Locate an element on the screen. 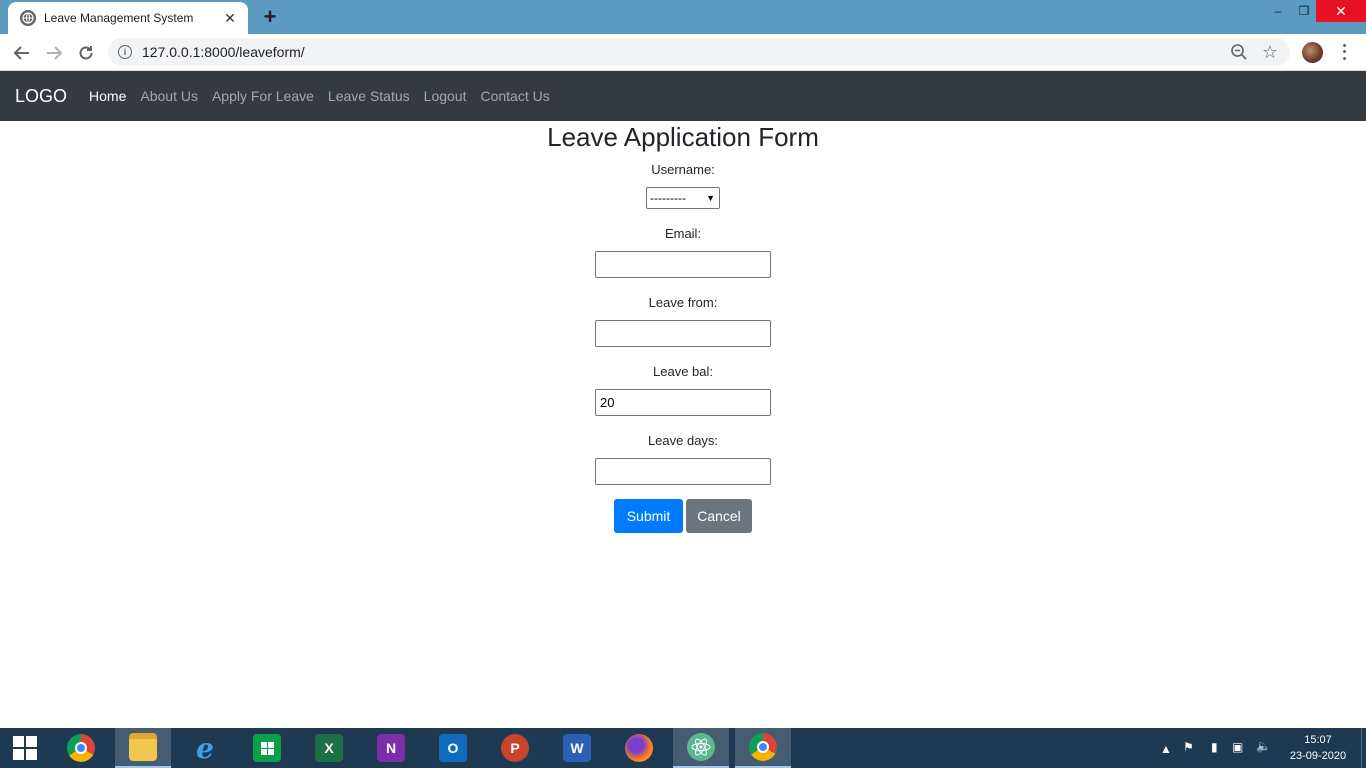  taskbar-powerpoint: P is located at coordinates (515, 748).